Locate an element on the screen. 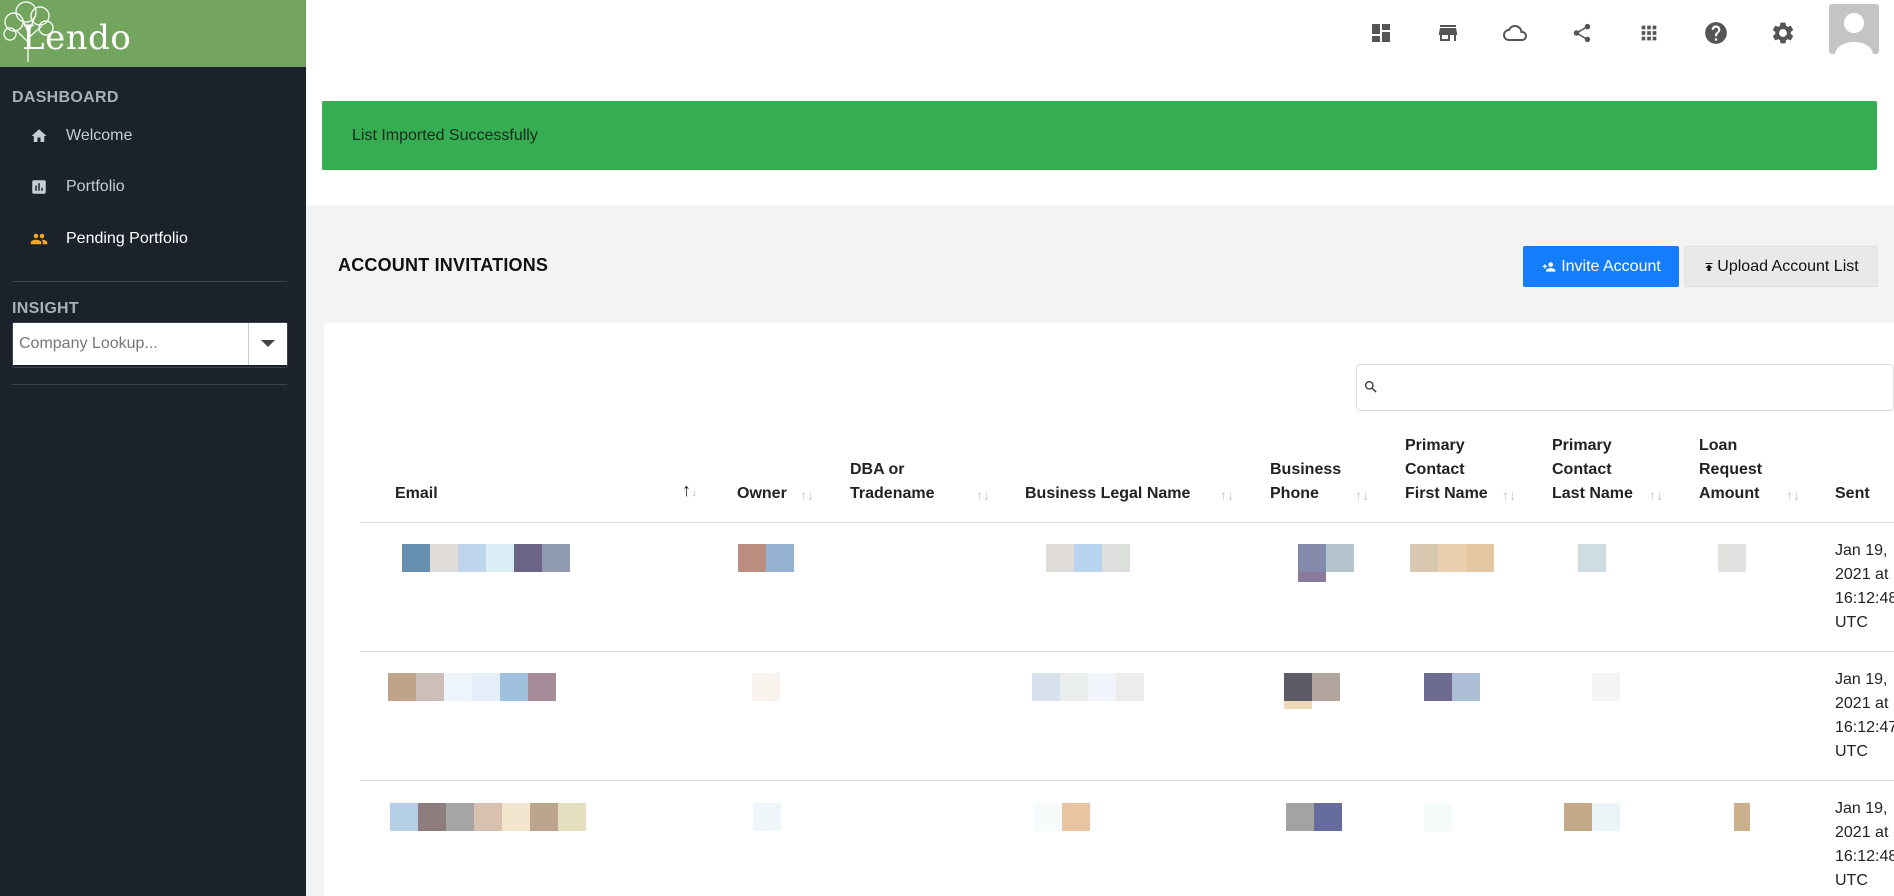 Image resolution: width=1894 pixels, height=896 pixels. add-user-icon is located at coordinates (1549, 266).